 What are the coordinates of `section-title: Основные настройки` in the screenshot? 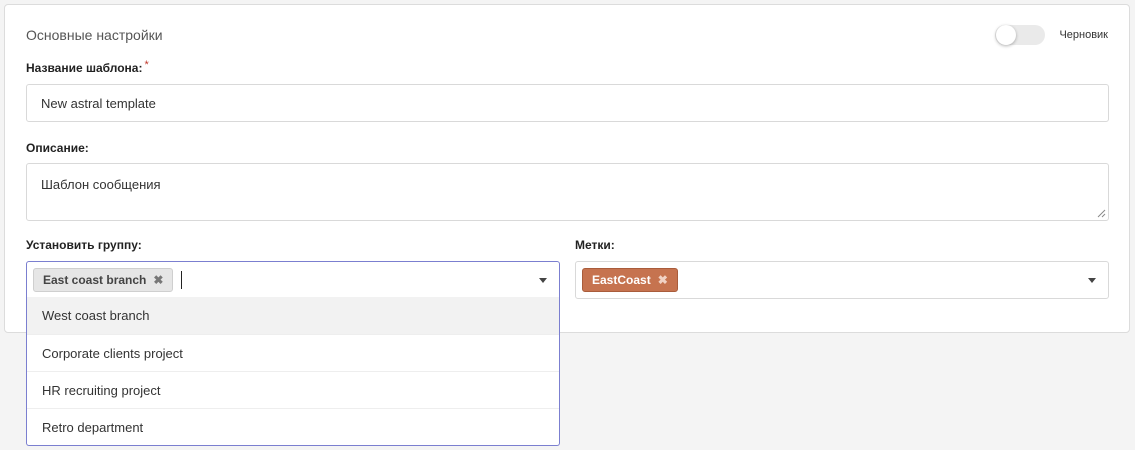 It's located at (94, 35).